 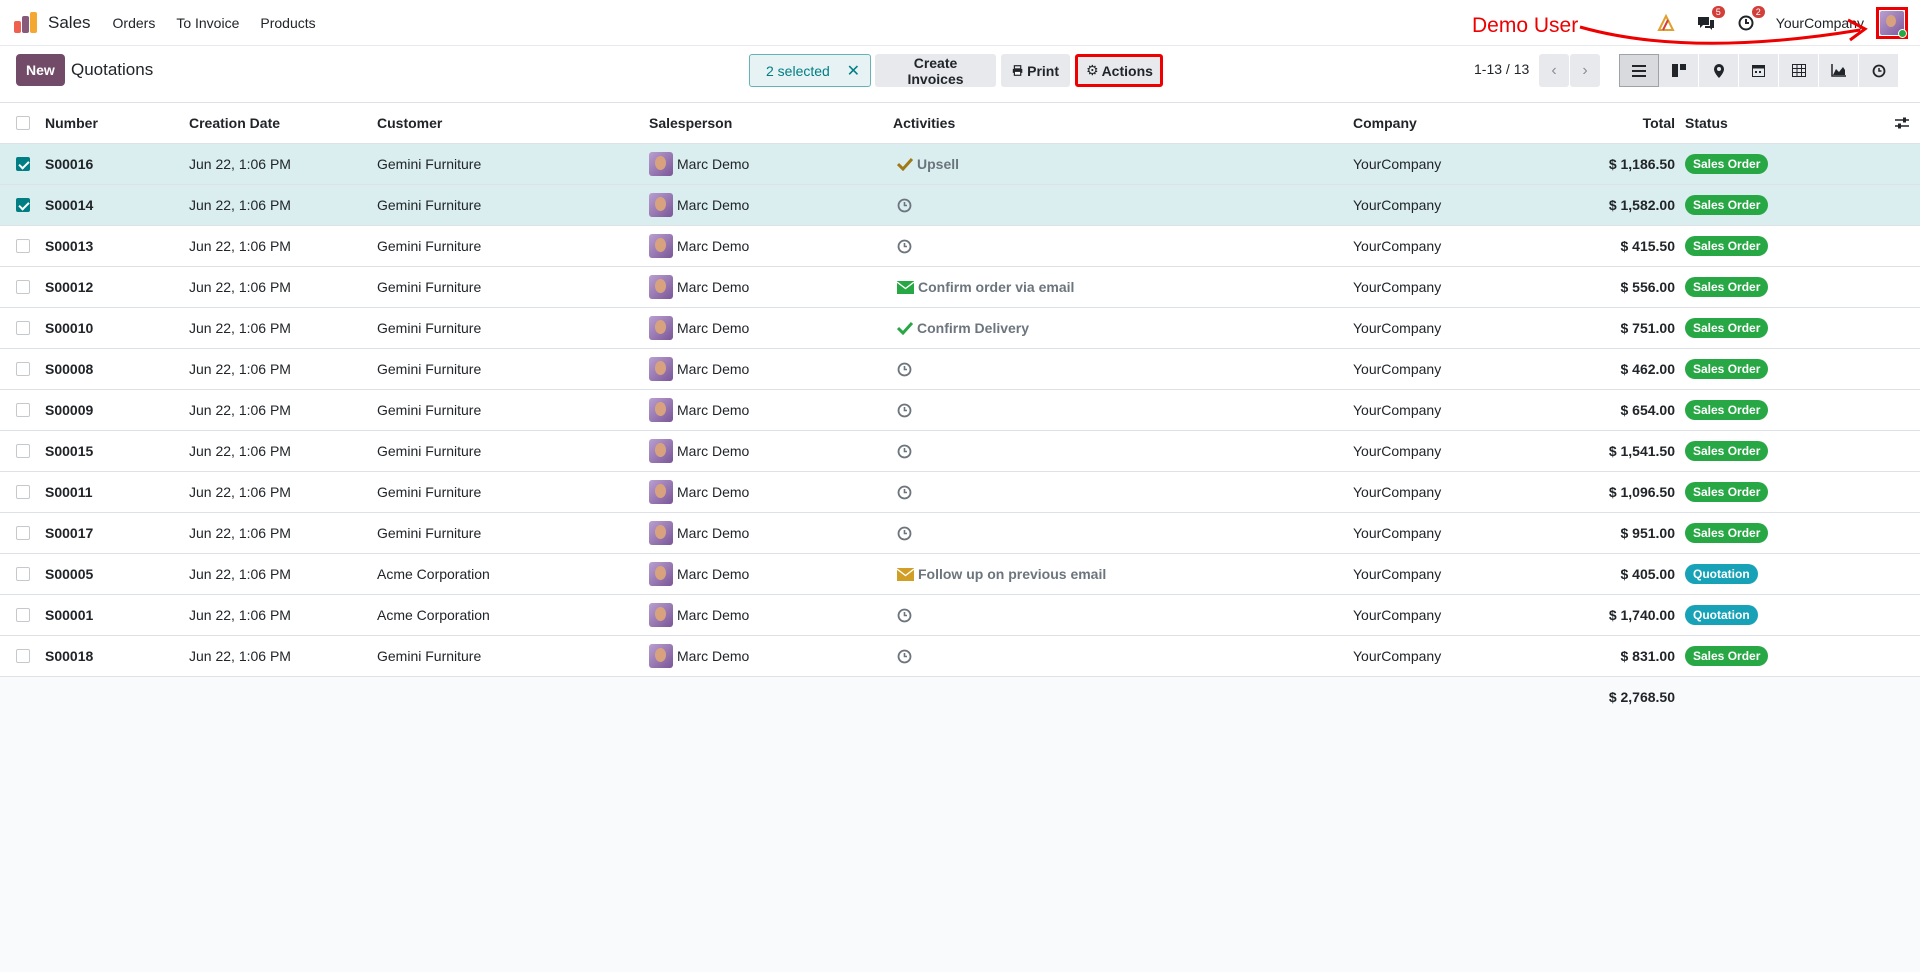 What do you see at coordinates (1385, 123) in the screenshot?
I see `header-company: Company` at bounding box center [1385, 123].